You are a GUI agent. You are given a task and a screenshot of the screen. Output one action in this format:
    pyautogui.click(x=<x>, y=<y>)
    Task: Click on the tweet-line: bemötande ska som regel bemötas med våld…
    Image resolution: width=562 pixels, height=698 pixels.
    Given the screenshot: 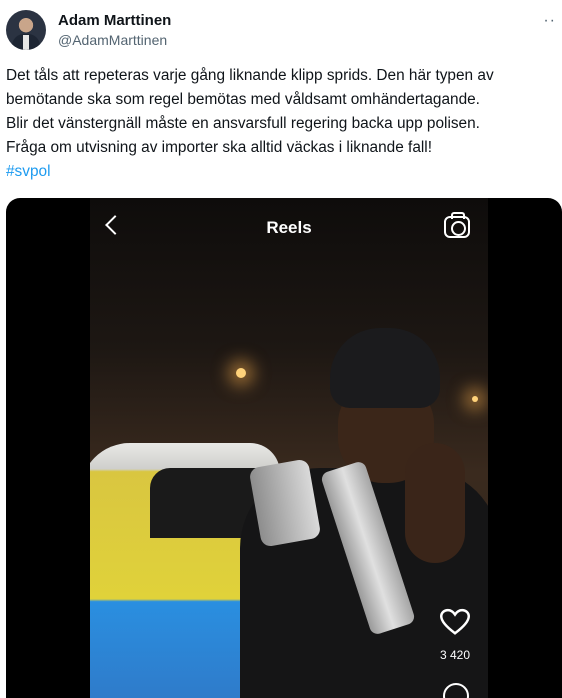 What is the action you would take?
    pyautogui.click(x=243, y=99)
    